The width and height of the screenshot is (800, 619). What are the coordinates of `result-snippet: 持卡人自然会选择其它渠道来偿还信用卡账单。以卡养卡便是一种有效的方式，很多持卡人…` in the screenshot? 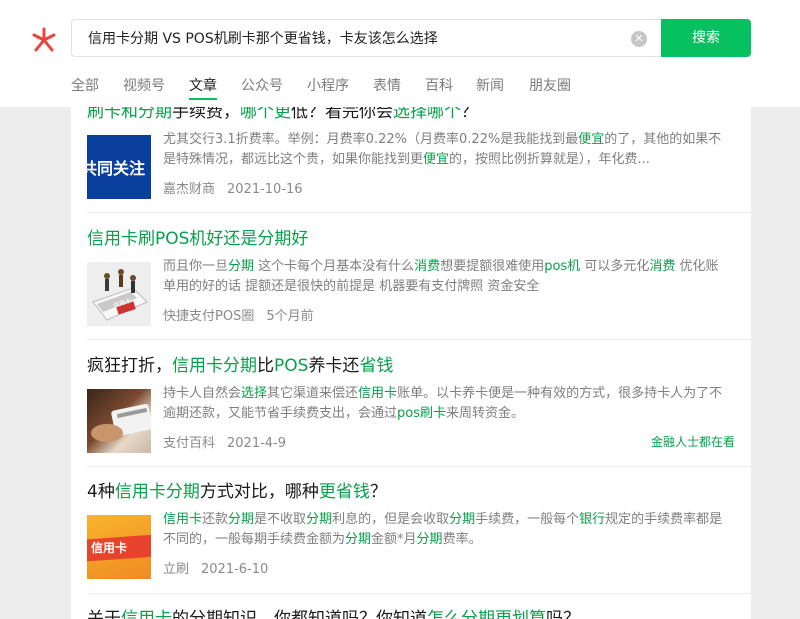 It's located at (446, 404).